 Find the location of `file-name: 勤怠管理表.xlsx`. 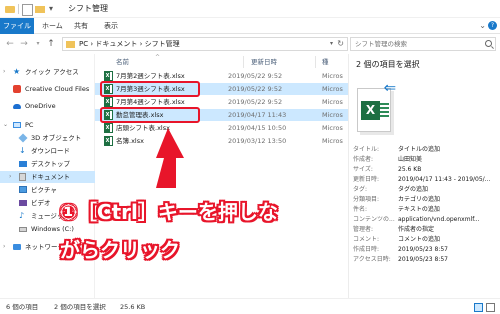

file-name: 勤怠管理表.xlsx is located at coordinates (140, 115).